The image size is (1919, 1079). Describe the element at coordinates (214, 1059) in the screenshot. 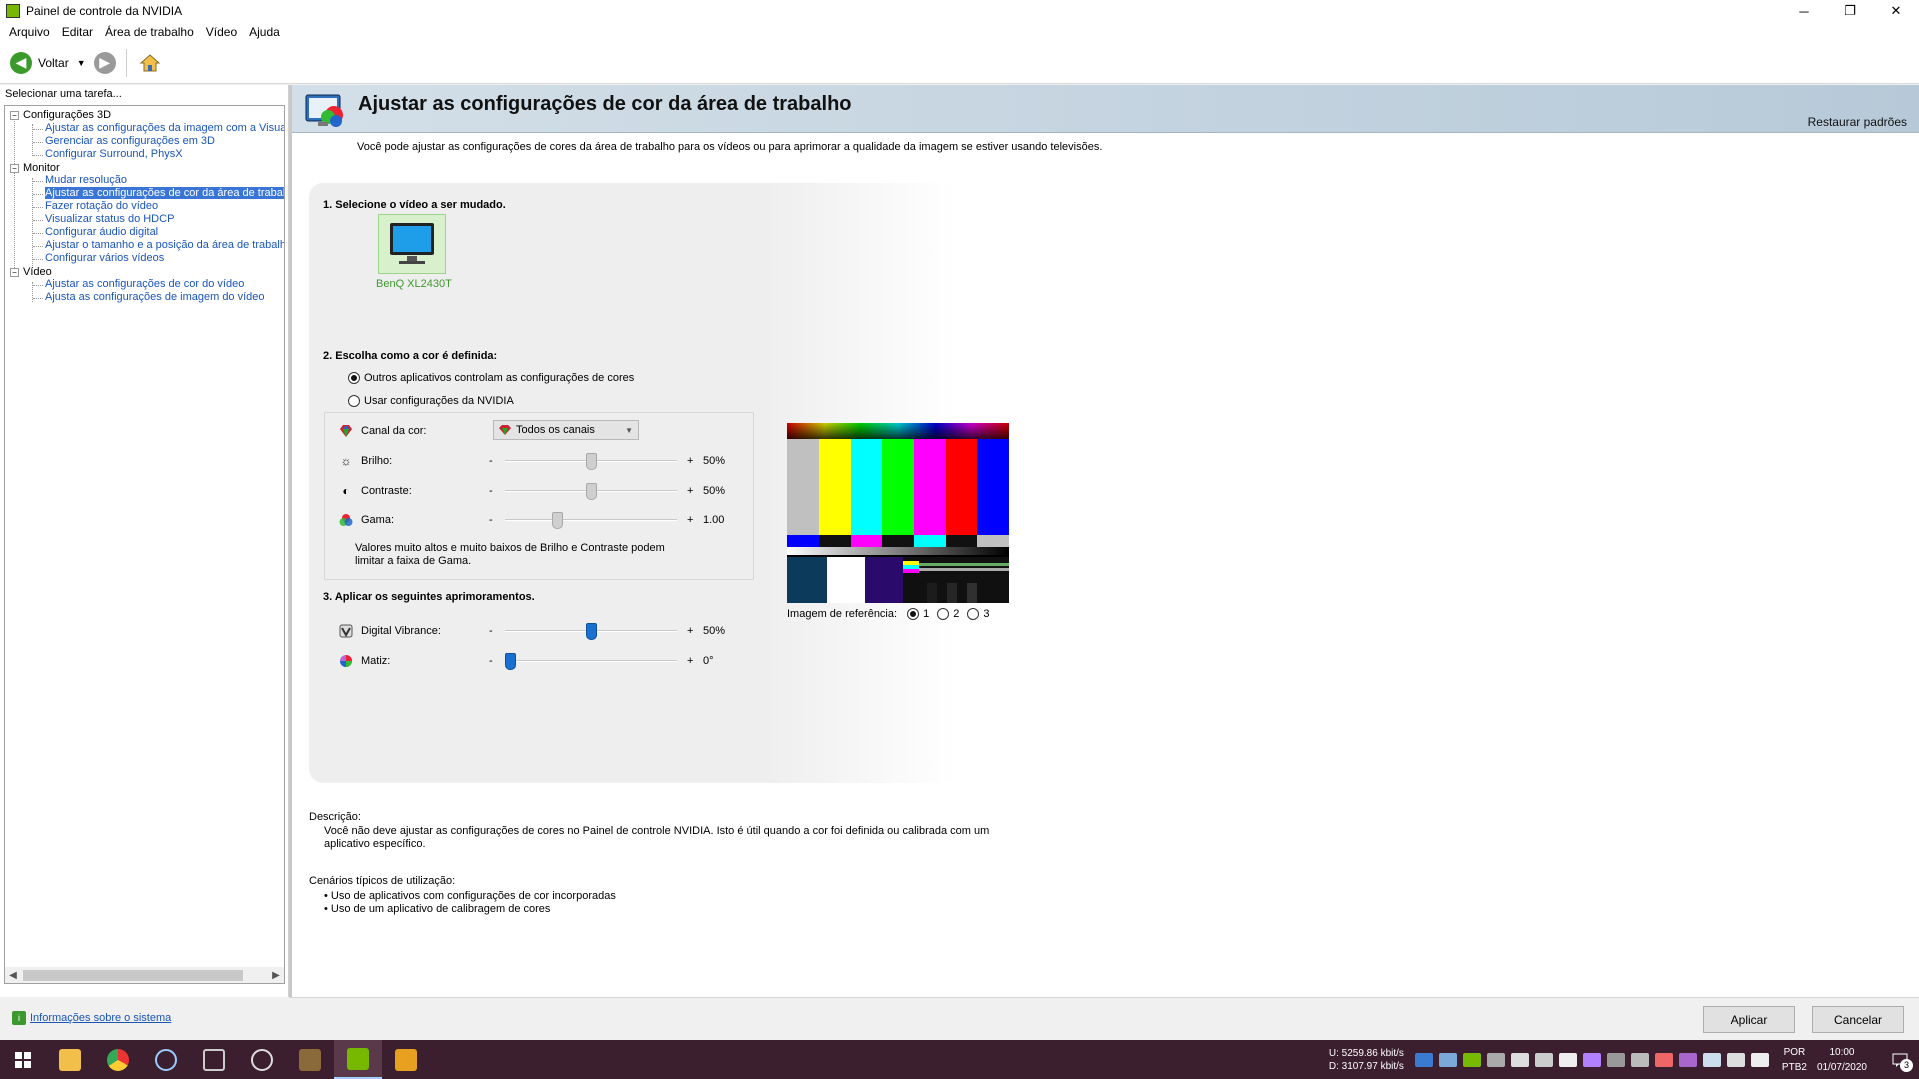

I see `virtualbox-icon` at that location.